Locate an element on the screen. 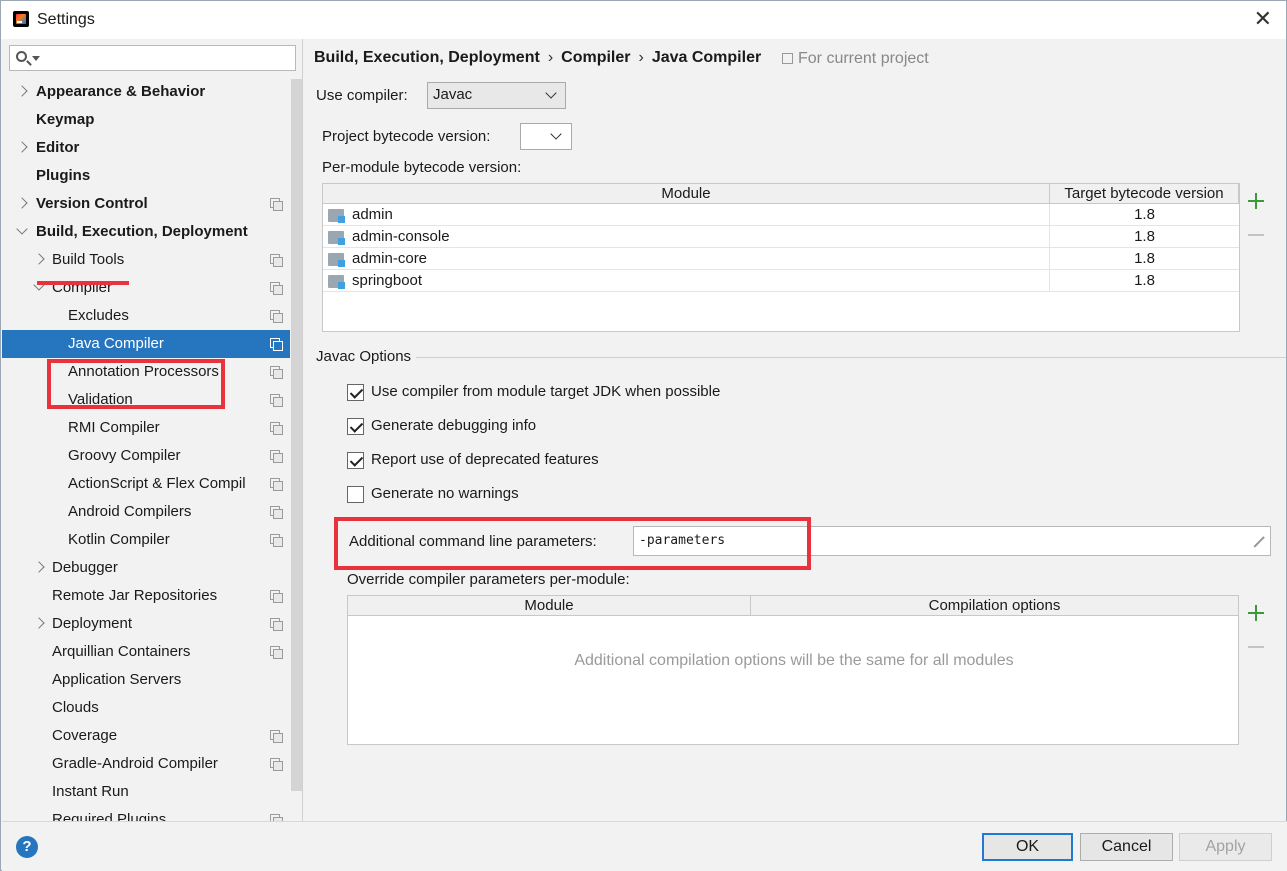 This screenshot has width=1287, height=871. help-icon: ? is located at coordinates (27, 847).